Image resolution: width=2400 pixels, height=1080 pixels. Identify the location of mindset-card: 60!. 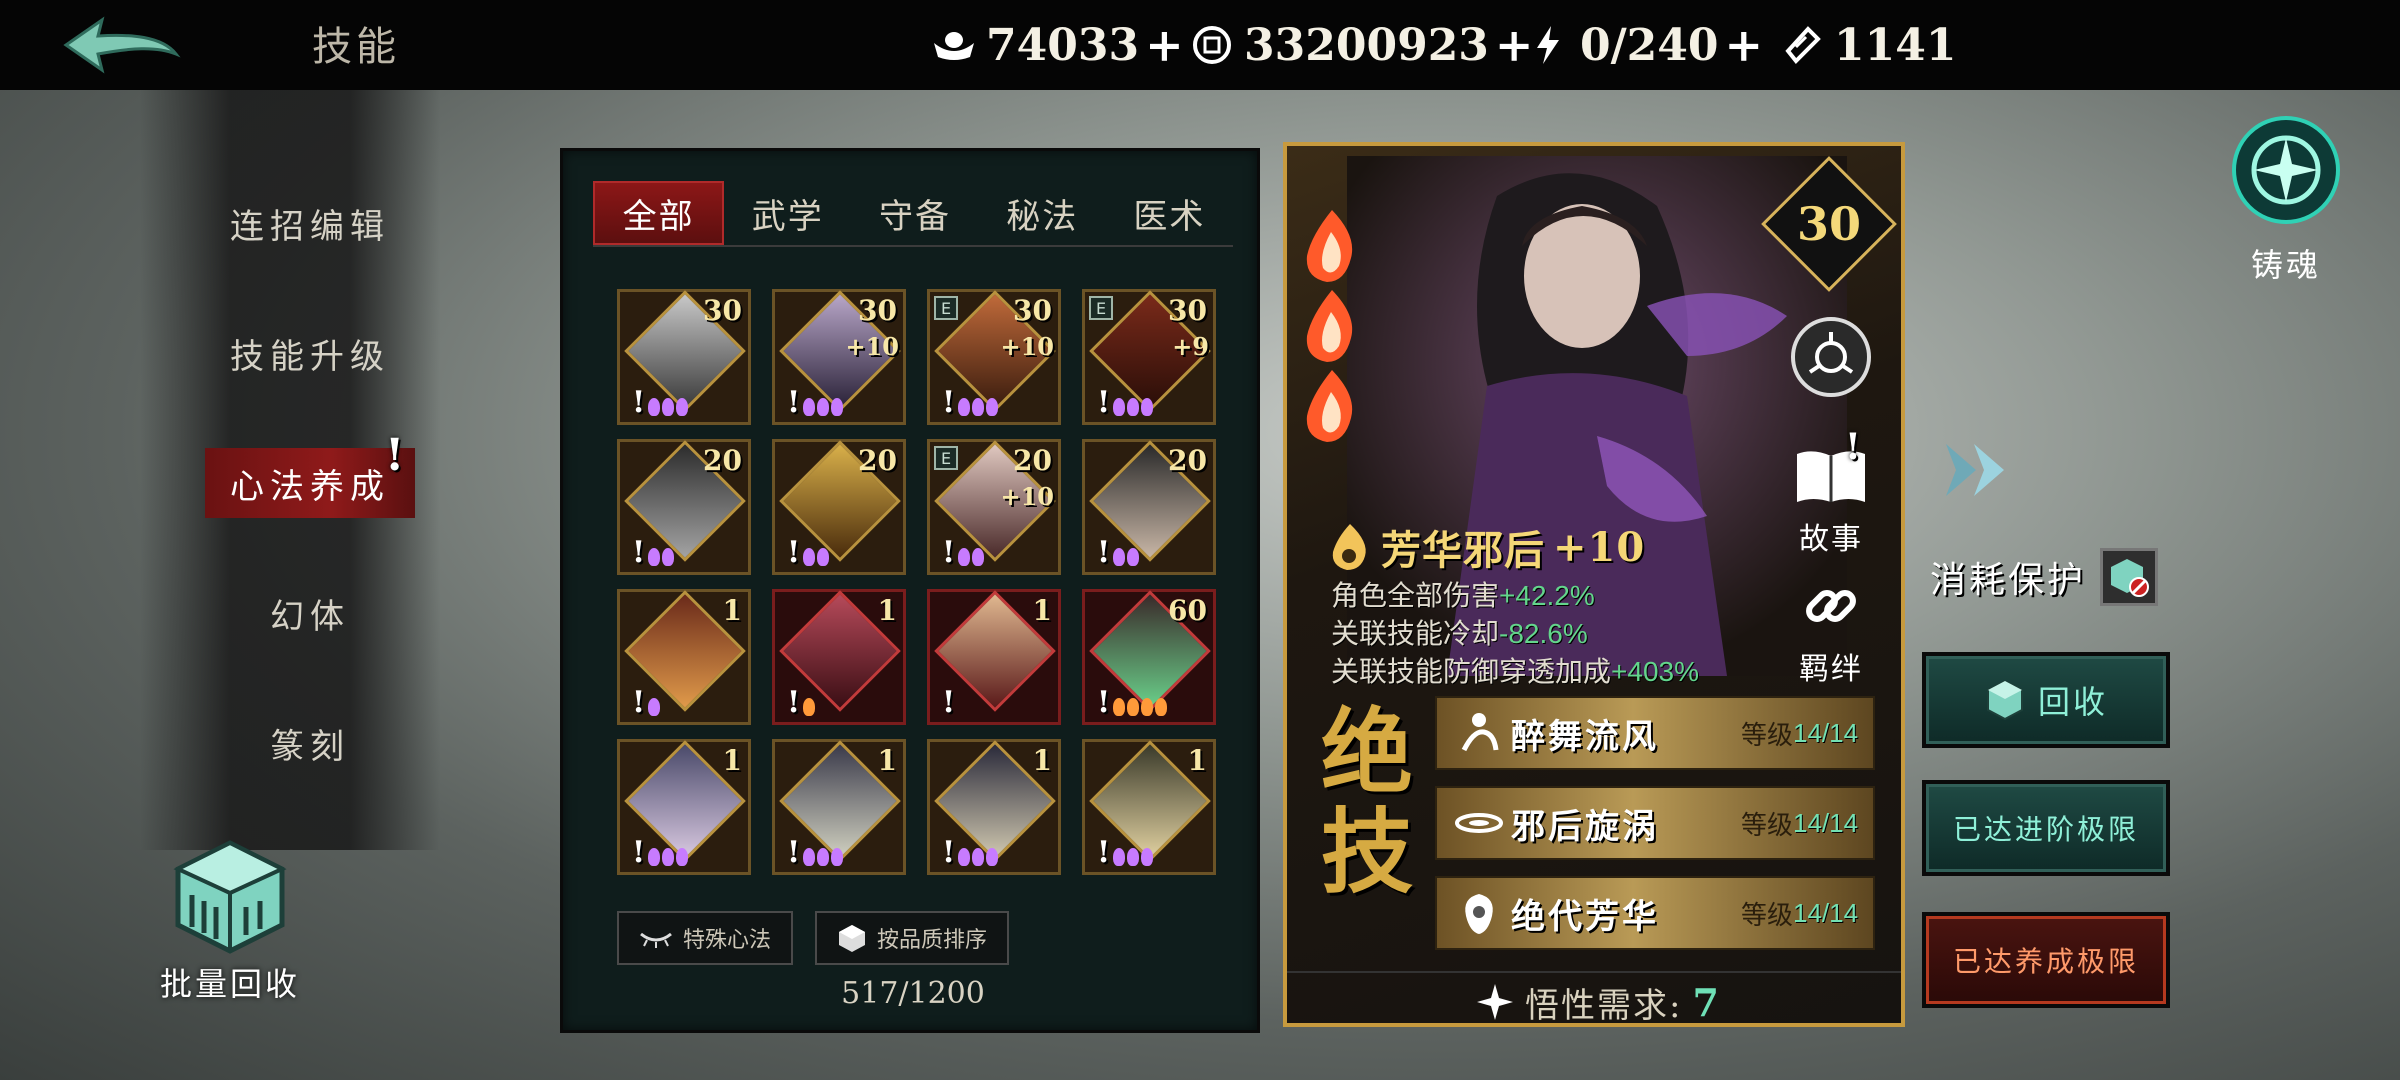
(1149, 657).